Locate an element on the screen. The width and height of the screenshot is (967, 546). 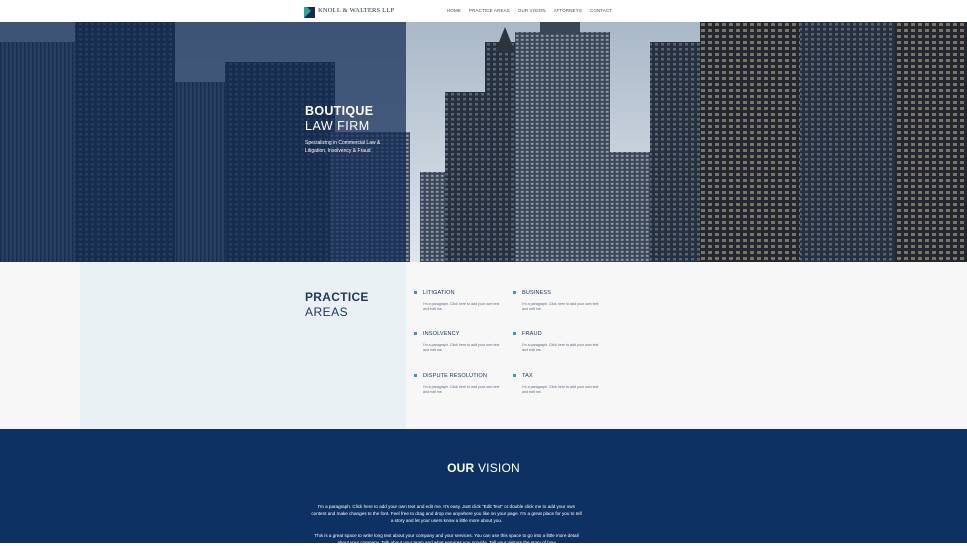
practice-left-panel is located at coordinates (243, 345).